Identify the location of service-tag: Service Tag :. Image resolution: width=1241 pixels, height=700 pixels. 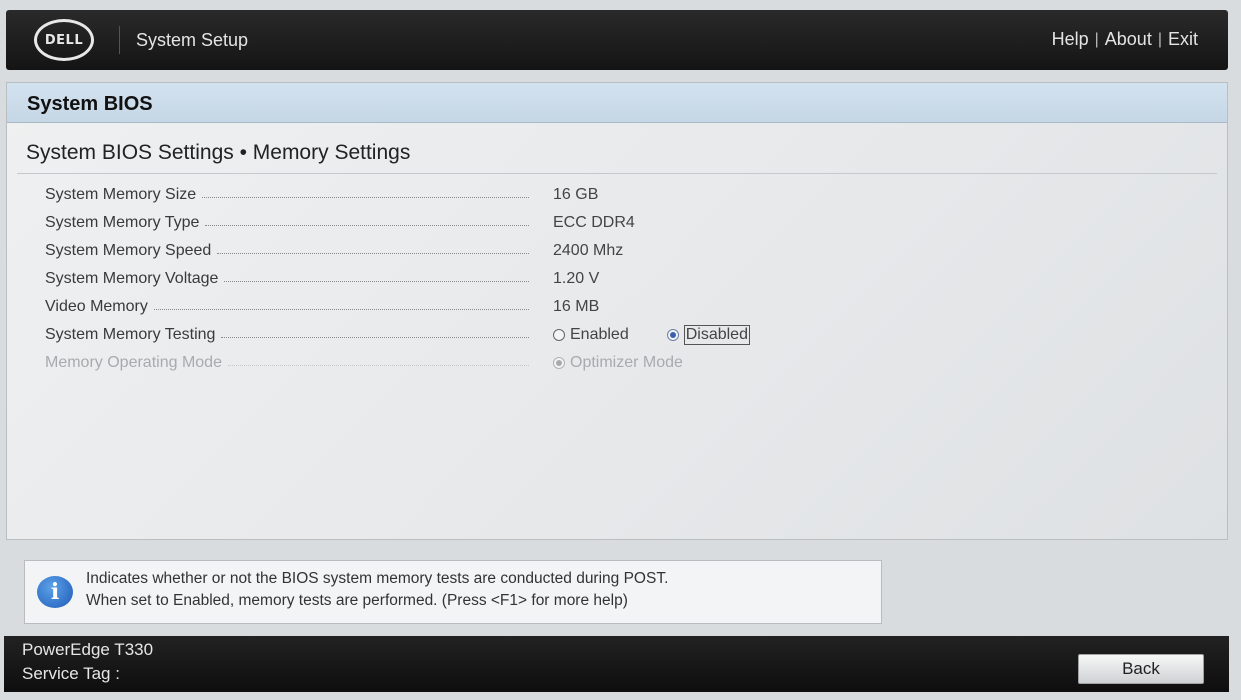
(71, 673).